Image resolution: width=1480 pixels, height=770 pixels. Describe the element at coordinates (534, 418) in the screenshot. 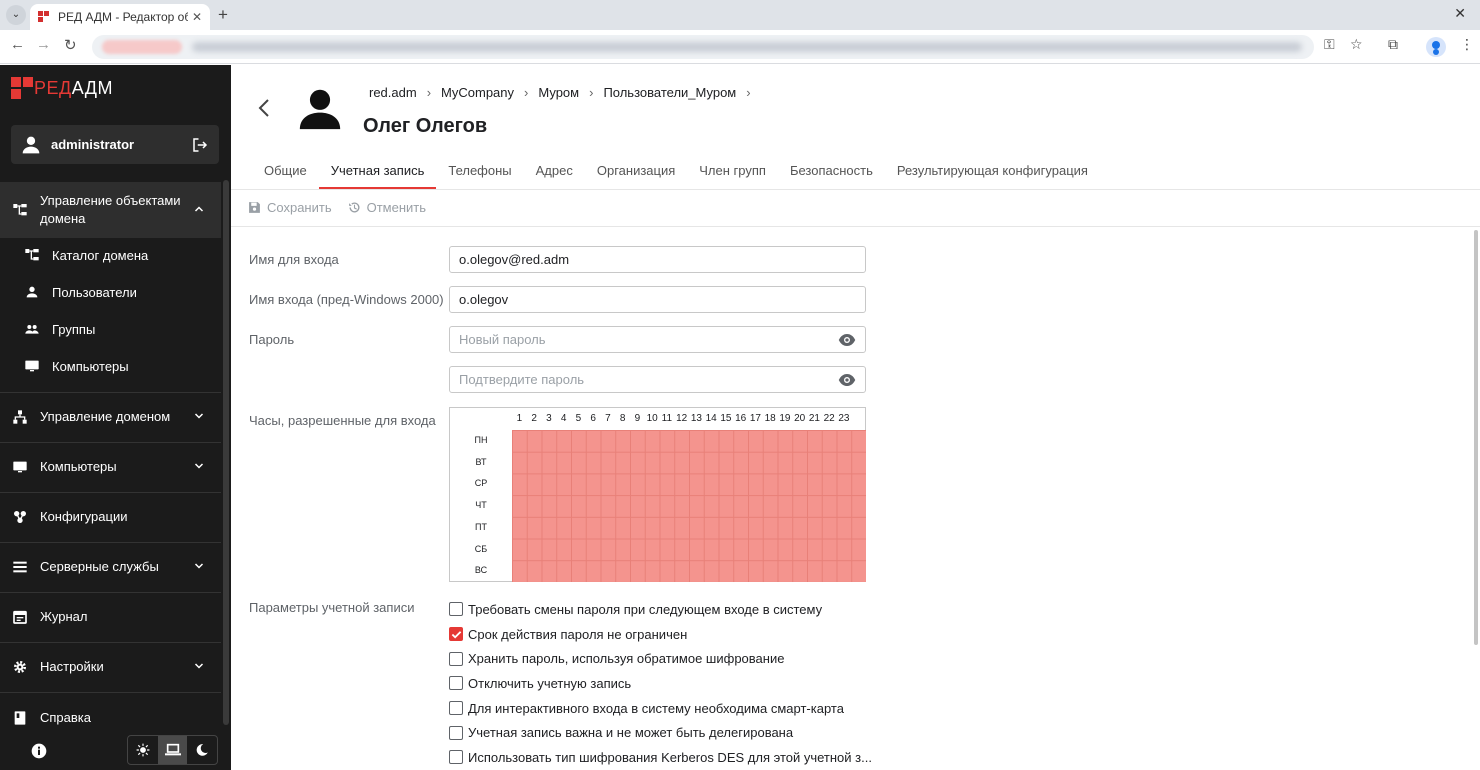

I see `hour-label: 2` at that location.